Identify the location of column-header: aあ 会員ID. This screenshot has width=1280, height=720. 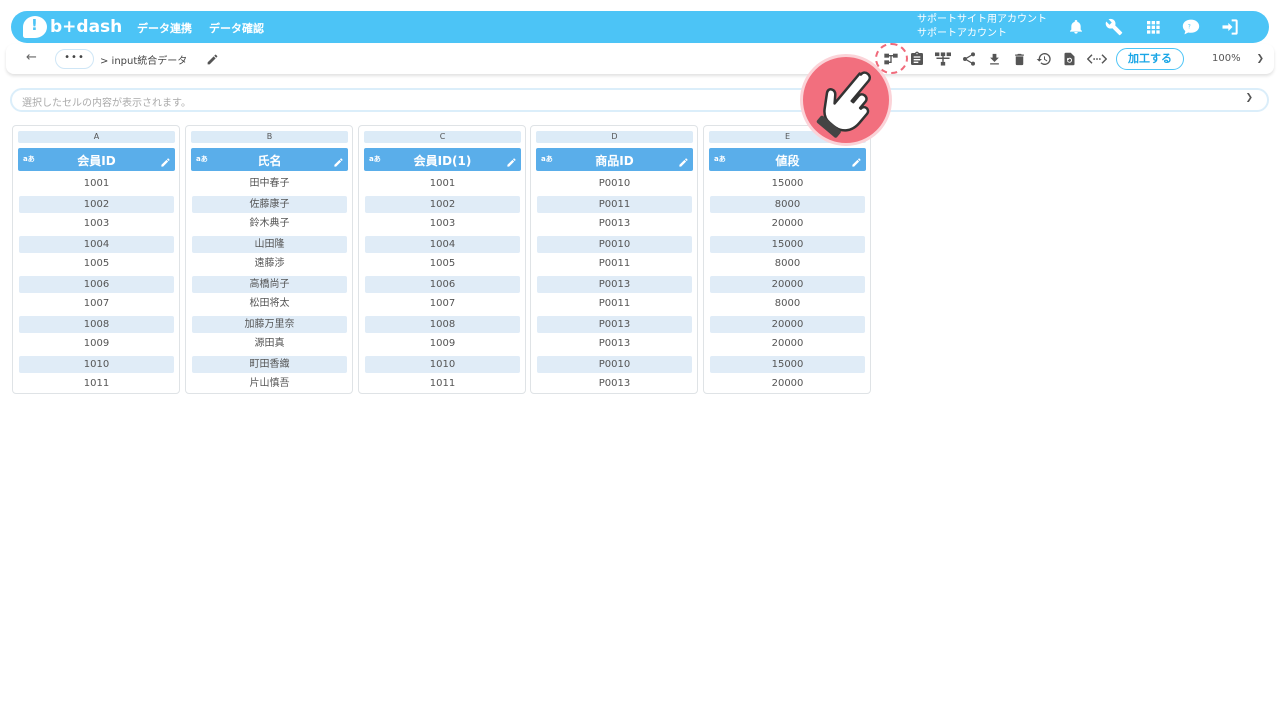
(96, 159).